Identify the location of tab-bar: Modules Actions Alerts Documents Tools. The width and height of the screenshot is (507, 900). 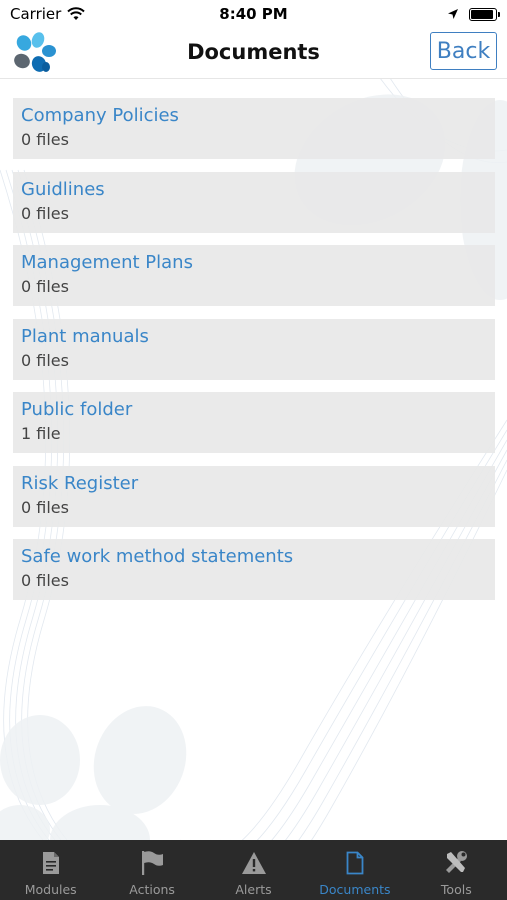
(253, 870).